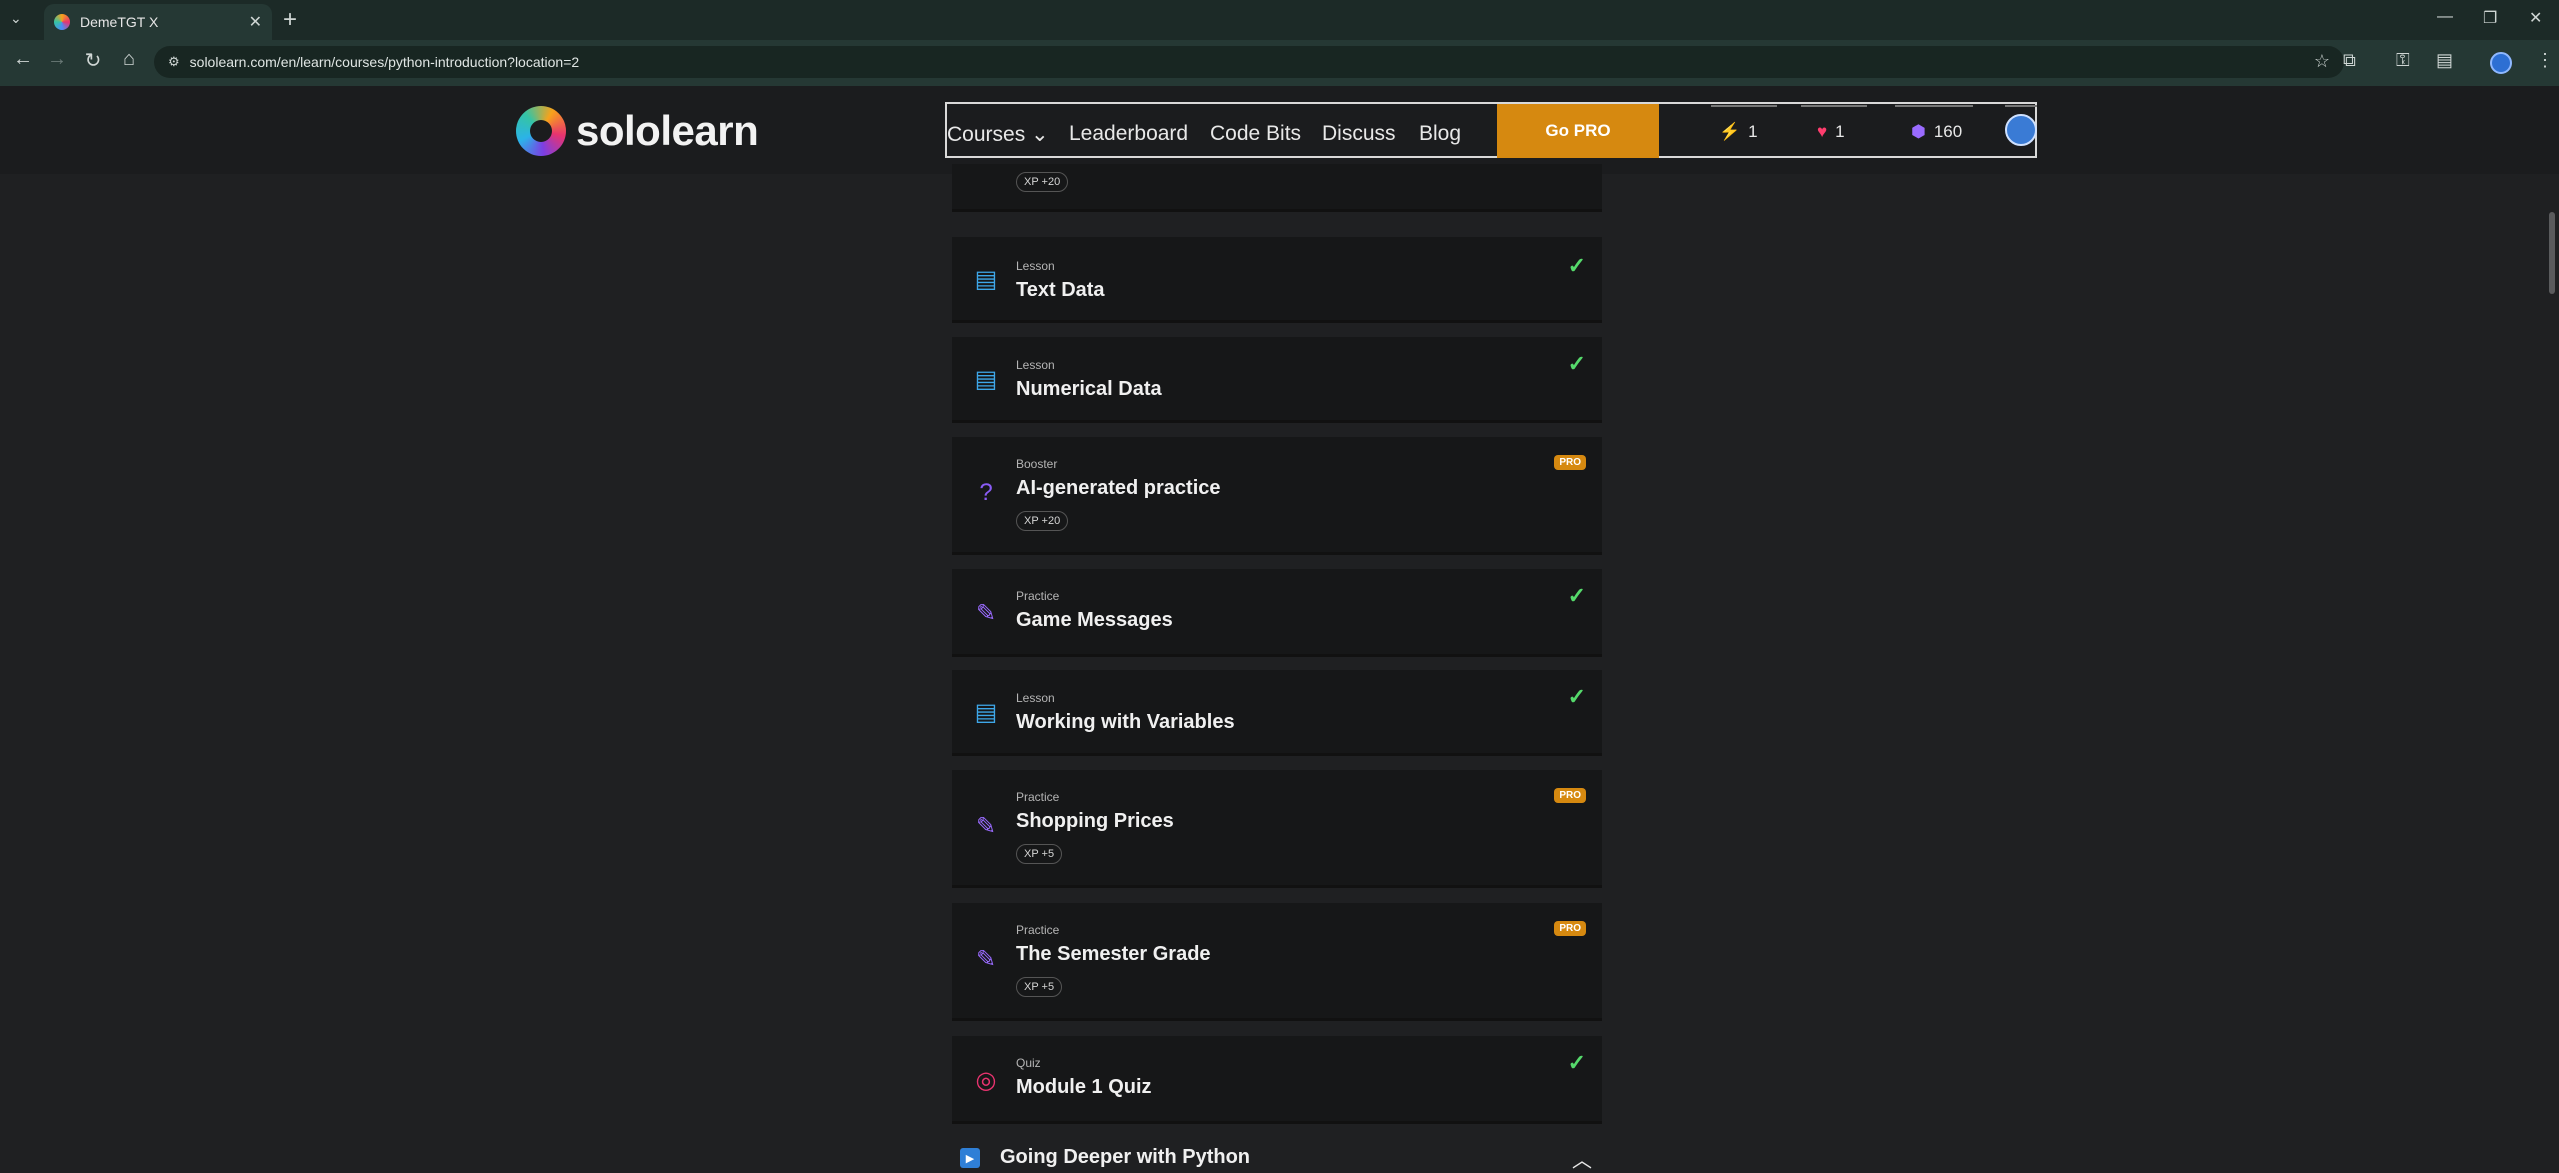 The height and width of the screenshot is (1173, 2559). Describe the element at coordinates (667, 130) in the screenshot. I see `logo-text: sololearn` at that location.